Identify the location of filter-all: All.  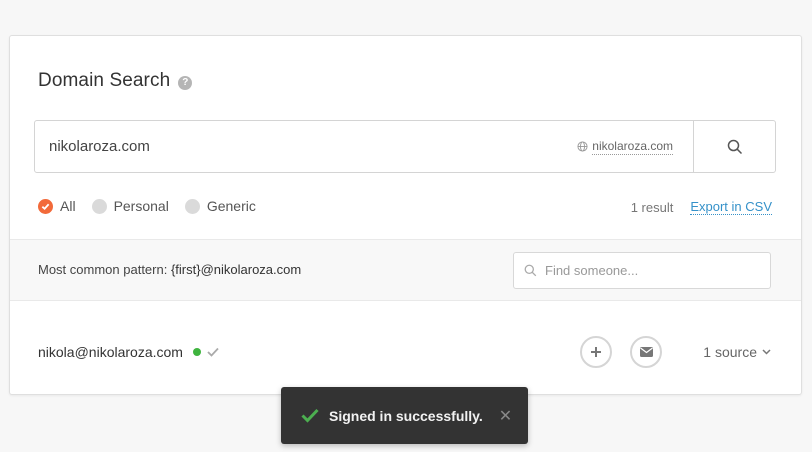
(57, 206).